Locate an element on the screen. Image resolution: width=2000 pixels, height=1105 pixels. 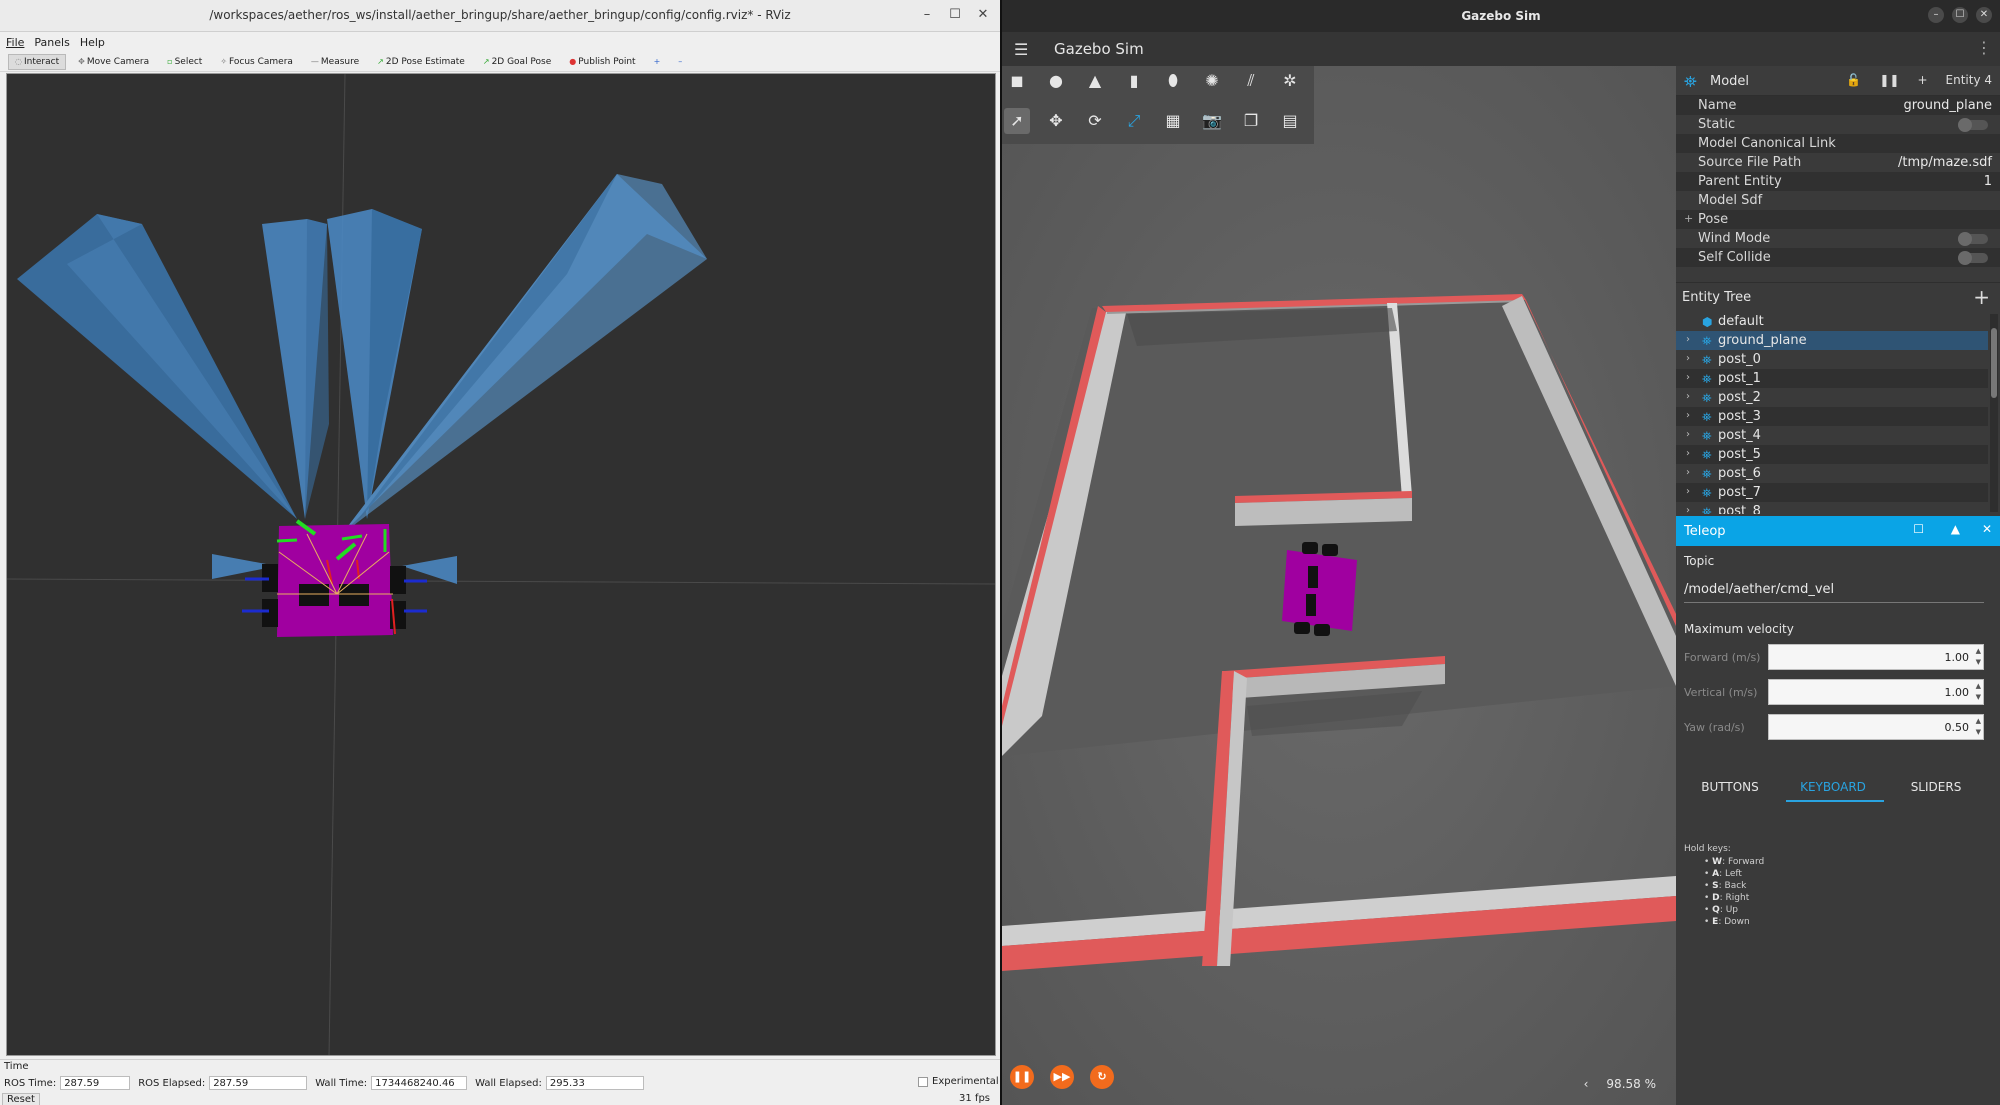
tool-interact: ◌ Interact is located at coordinates (37, 61).